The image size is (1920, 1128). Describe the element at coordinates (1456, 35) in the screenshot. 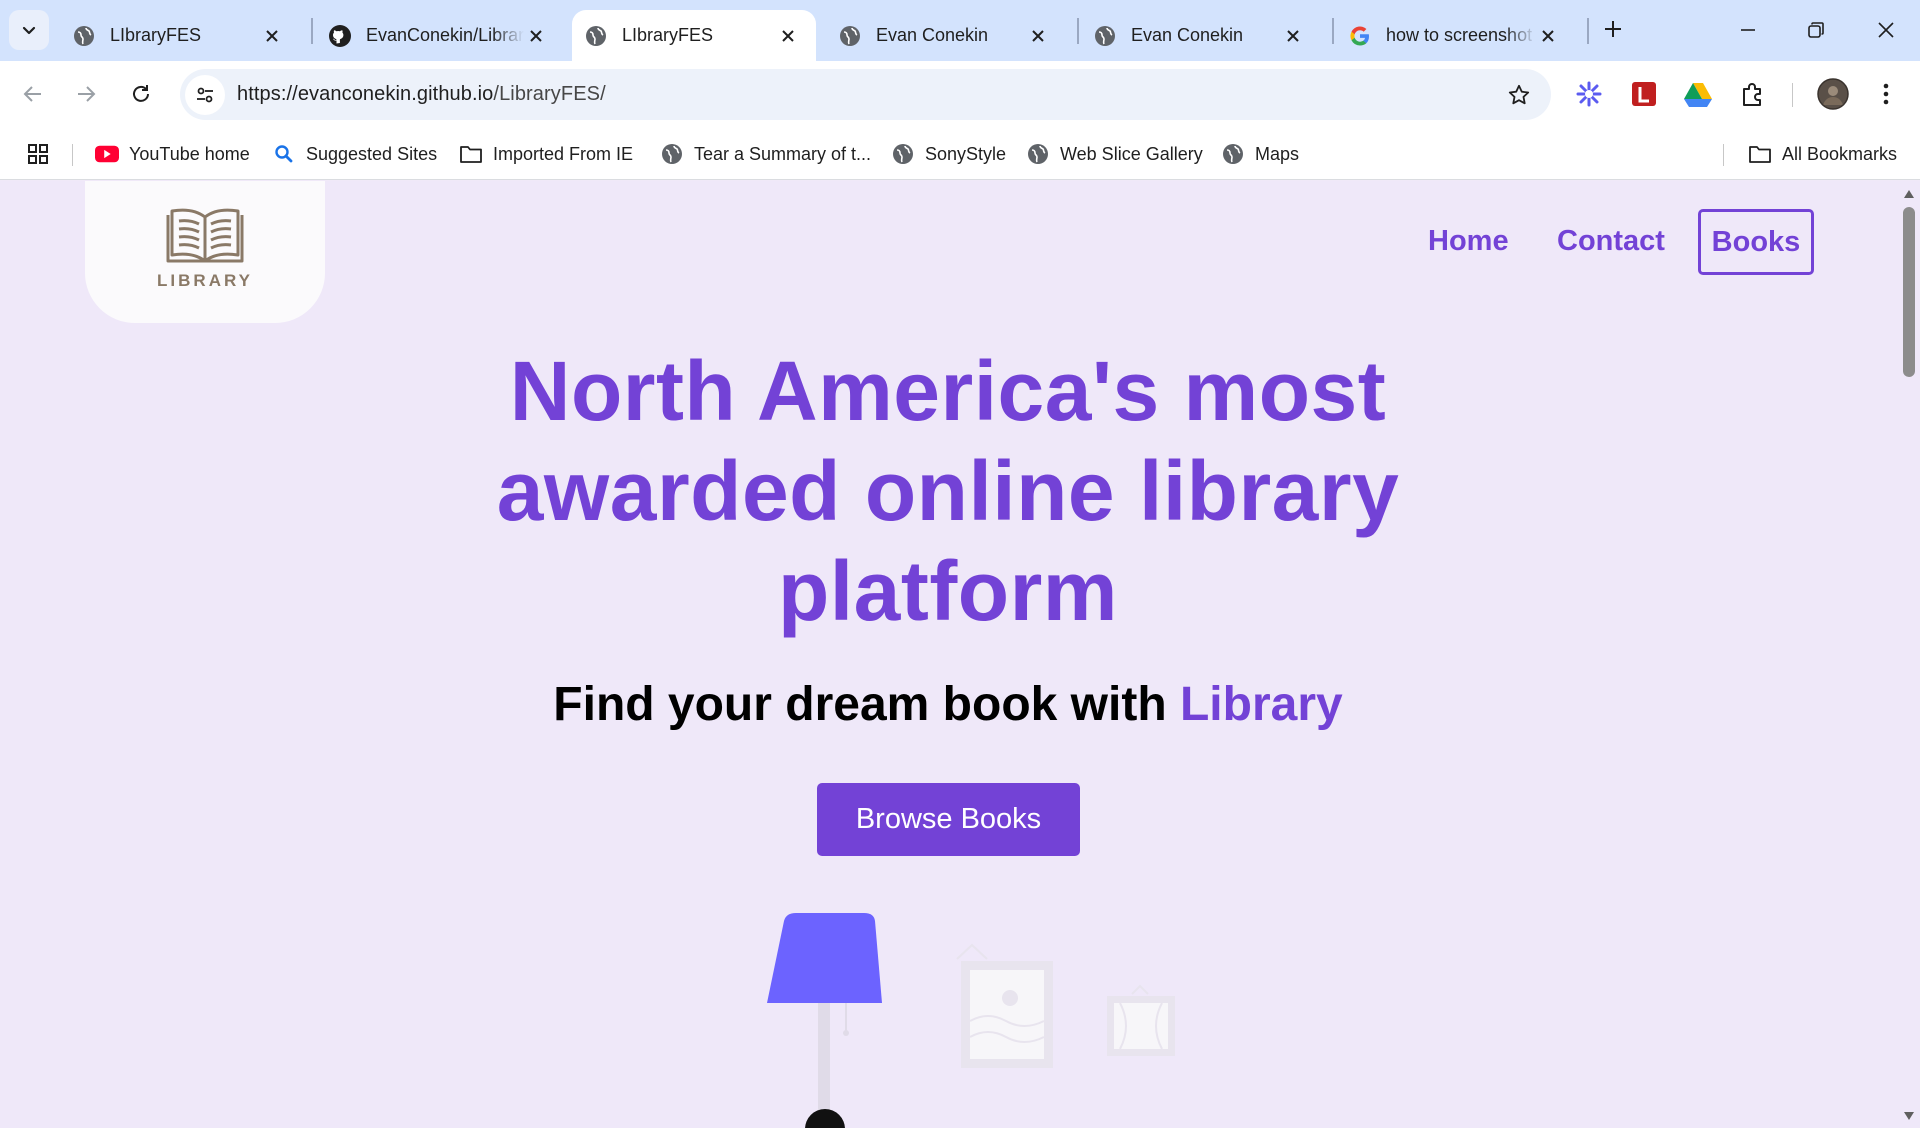

I see `tab-google-search: how to screenshot` at that location.